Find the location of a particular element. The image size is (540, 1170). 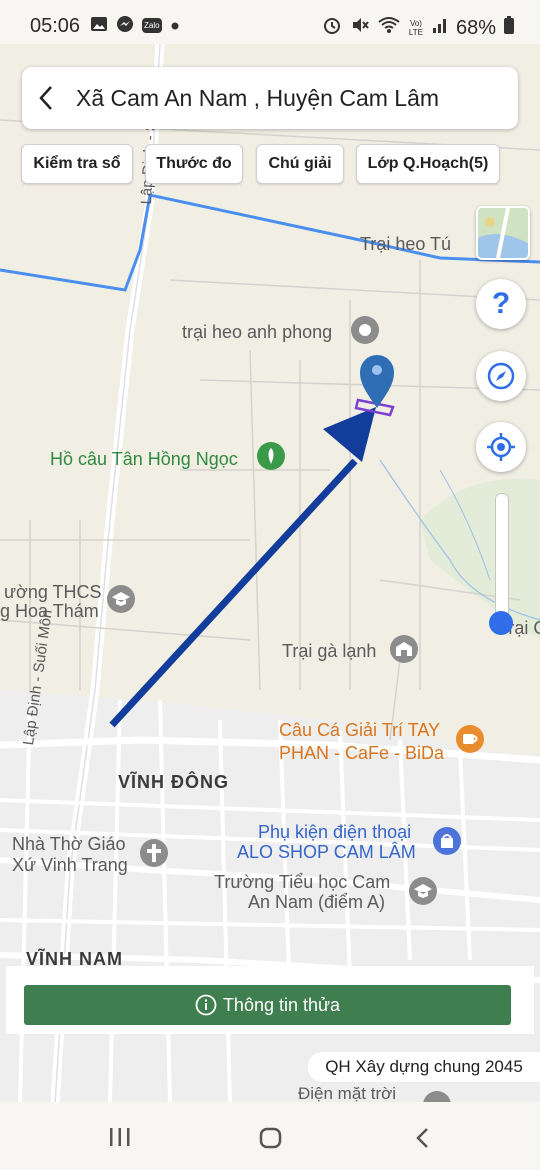

compass-button is located at coordinates (501, 376).